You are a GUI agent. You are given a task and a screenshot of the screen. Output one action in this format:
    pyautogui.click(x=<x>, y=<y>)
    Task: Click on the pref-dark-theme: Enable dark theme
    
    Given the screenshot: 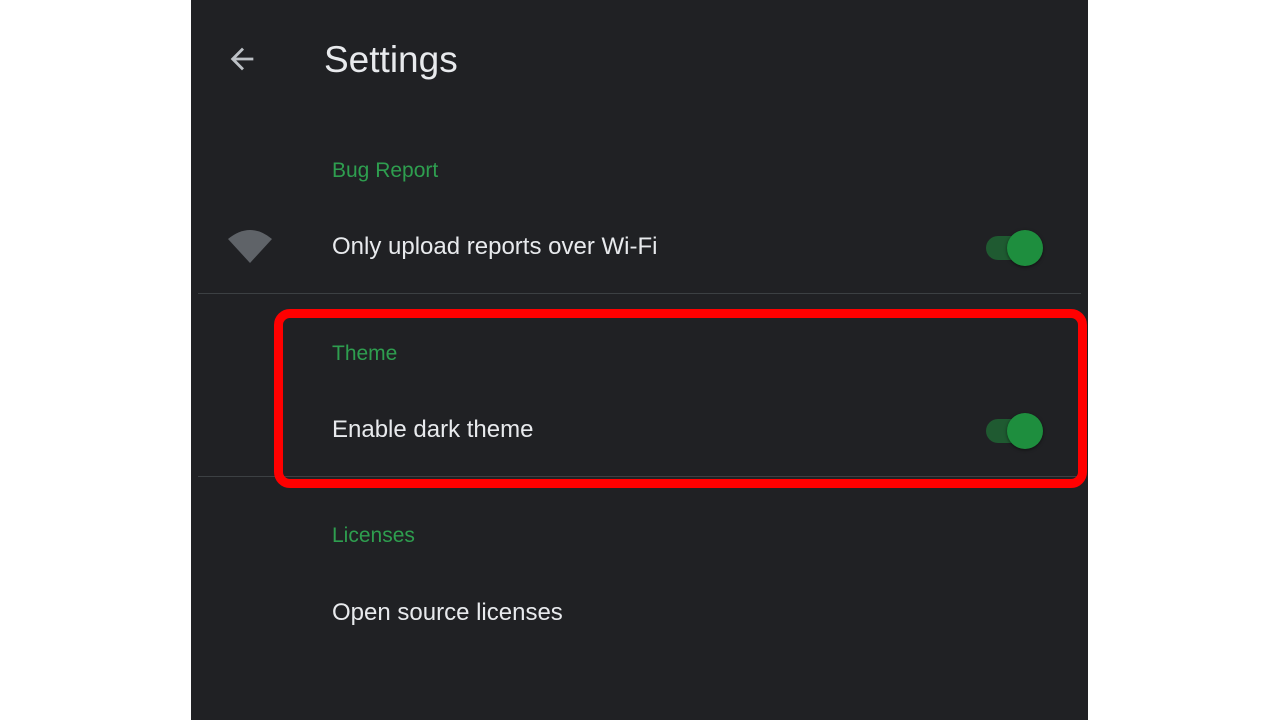 What is the action you would take?
    pyautogui.click(x=639, y=430)
    